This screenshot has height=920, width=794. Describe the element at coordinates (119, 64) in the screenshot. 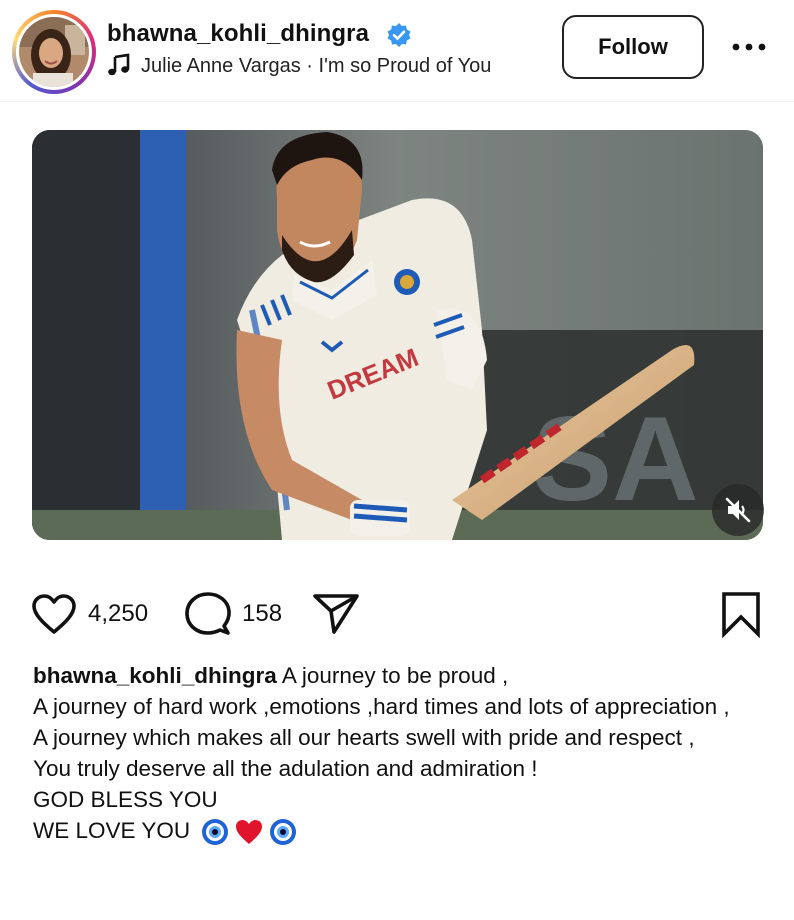

I see `music-note-icon` at that location.